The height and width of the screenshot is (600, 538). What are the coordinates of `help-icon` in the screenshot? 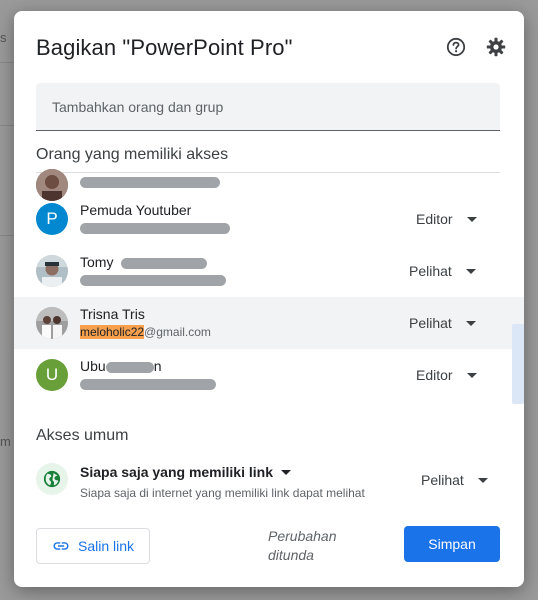 It's located at (456, 47).